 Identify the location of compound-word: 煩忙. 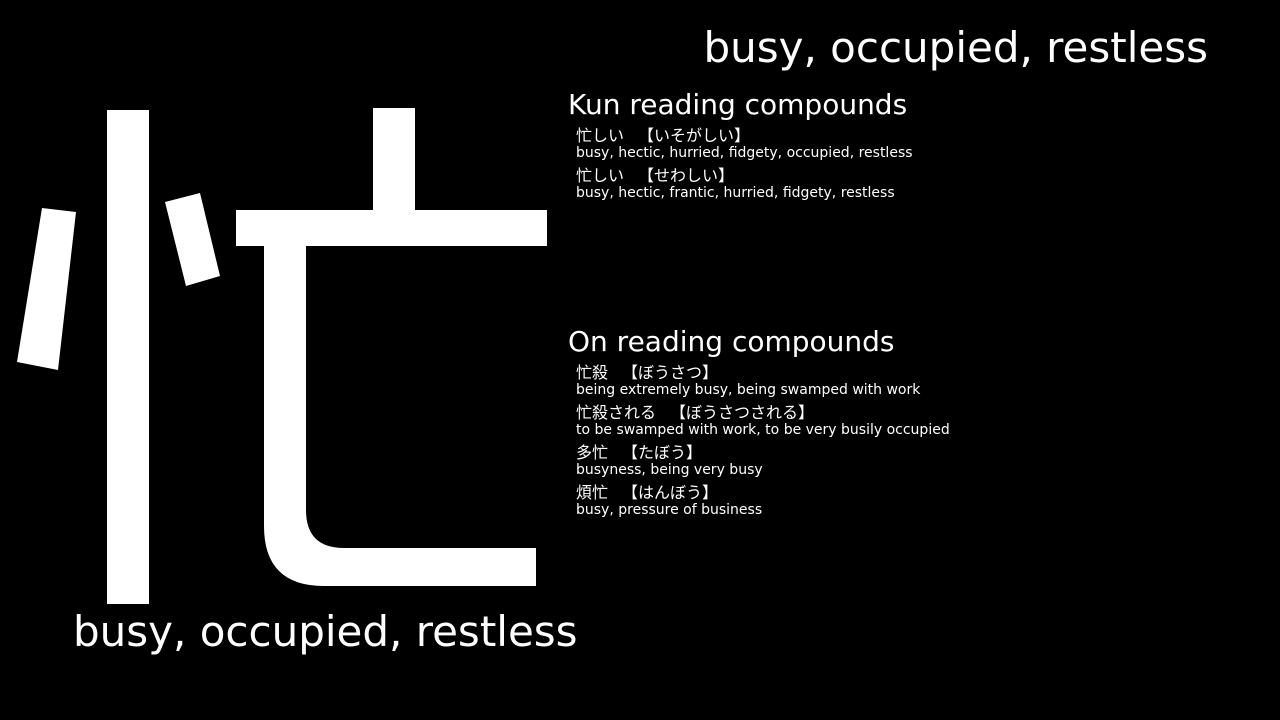
(592, 492).